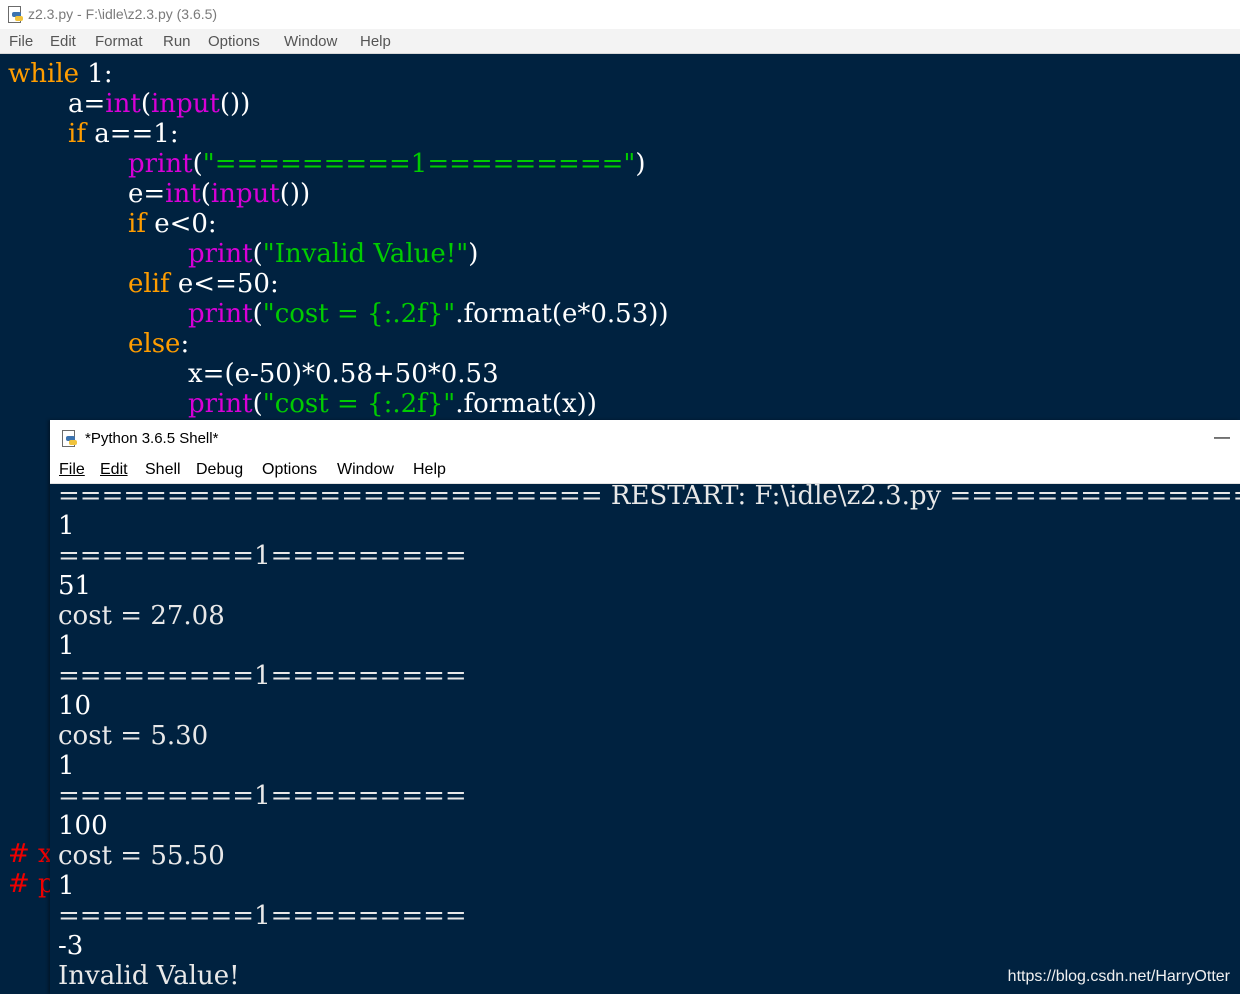 This screenshot has height=994, width=1240. I want to click on code-comment-partial: # x, so click(30, 854).